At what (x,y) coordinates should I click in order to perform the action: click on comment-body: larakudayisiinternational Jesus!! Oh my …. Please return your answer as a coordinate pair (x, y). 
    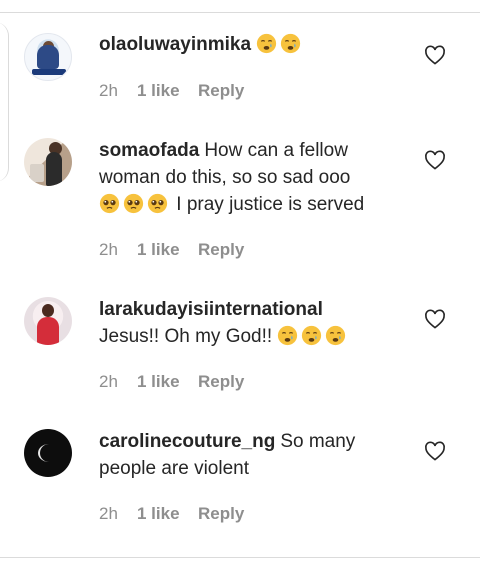
    Looking at the image, I should click on (259, 323).